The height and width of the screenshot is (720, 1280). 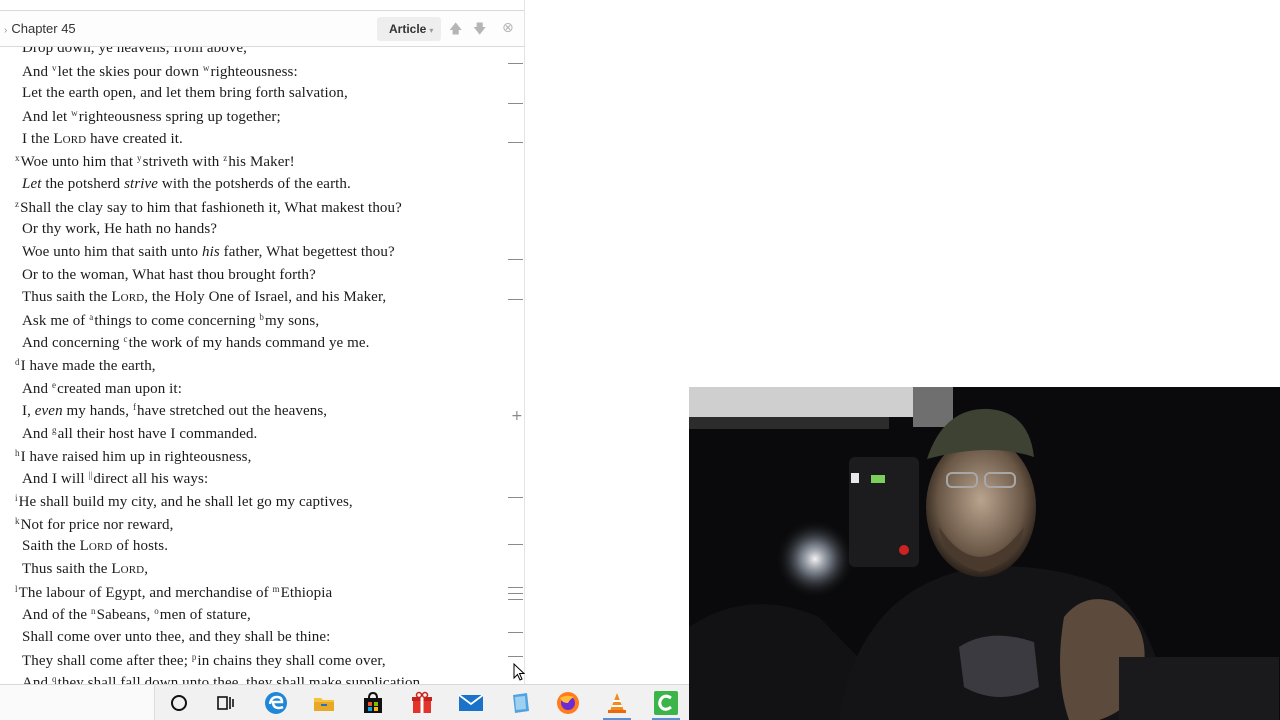 What do you see at coordinates (140, 546) in the screenshot?
I see `verse-text: of hosts.` at bounding box center [140, 546].